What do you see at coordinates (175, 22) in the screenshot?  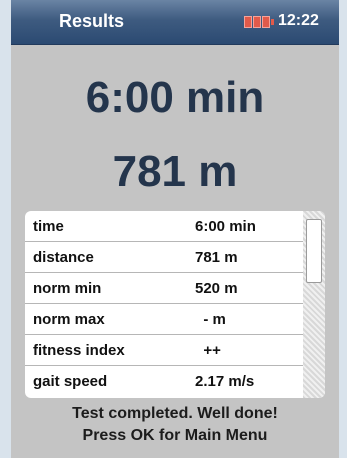 I see `status-bar: Results 12:22` at bounding box center [175, 22].